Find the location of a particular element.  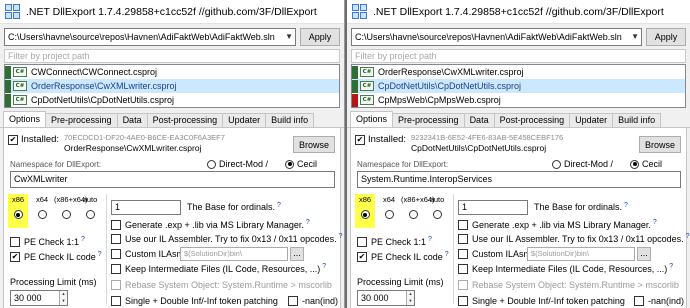

platform-x64: x64 is located at coordinates (389, 207).